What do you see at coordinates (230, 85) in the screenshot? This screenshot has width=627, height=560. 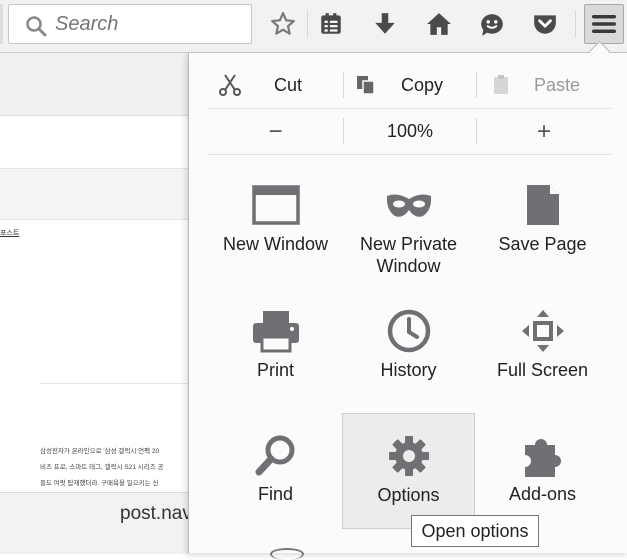 I see `scissors-icon` at bounding box center [230, 85].